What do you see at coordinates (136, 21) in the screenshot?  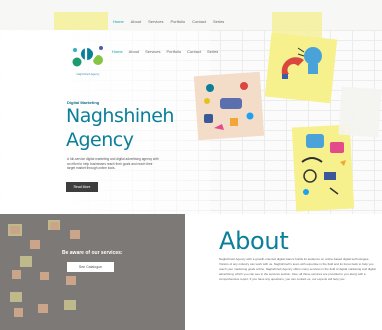 I see `top-nav-about: About` at bounding box center [136, 21].